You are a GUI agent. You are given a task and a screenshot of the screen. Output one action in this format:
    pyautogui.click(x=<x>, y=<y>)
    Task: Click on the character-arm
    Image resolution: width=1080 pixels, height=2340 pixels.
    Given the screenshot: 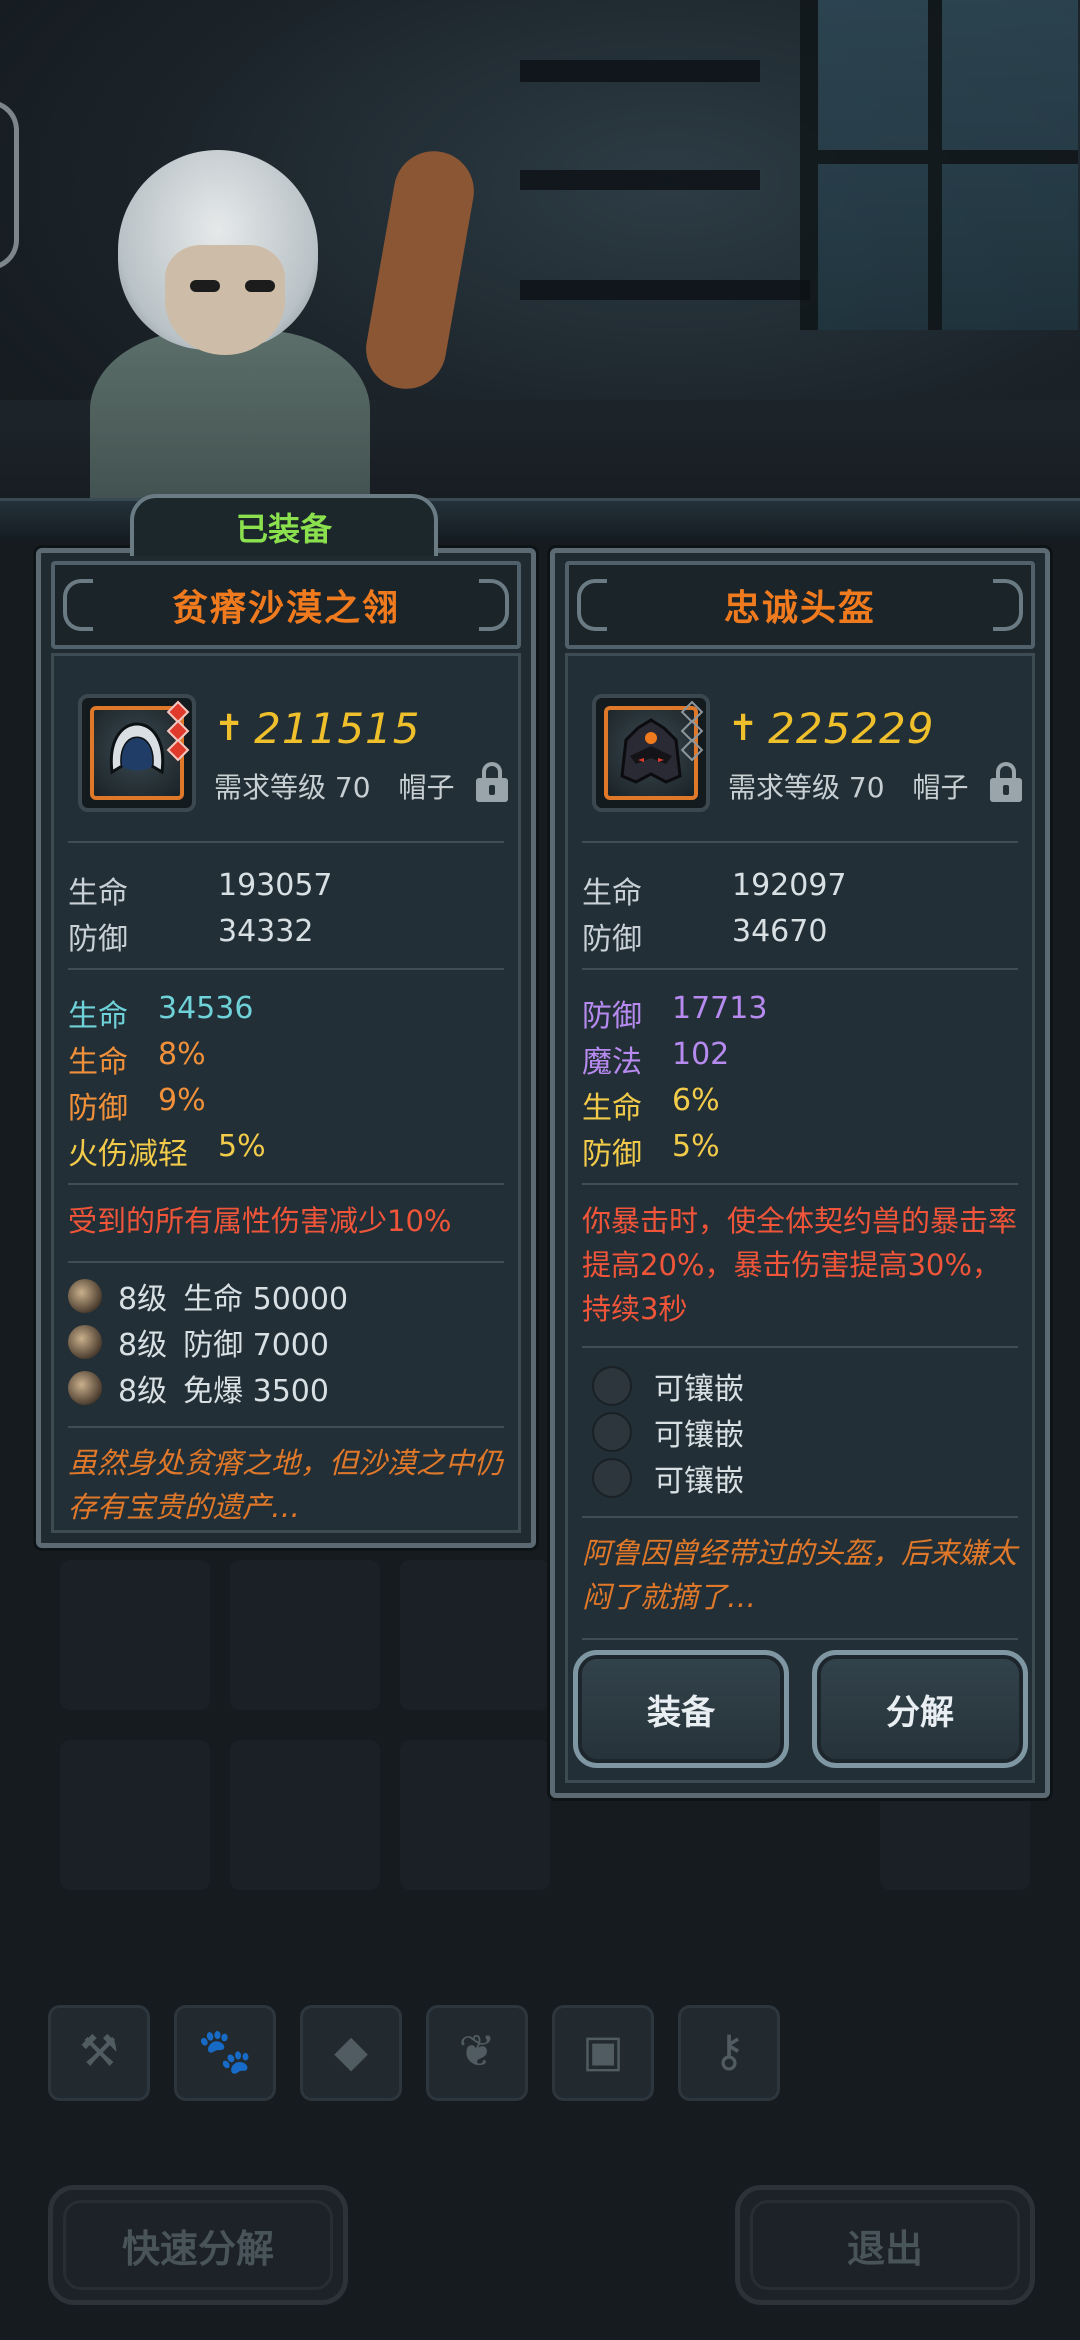 What is the action you would take?
    pyautogui.click(x=420, y=270)
    